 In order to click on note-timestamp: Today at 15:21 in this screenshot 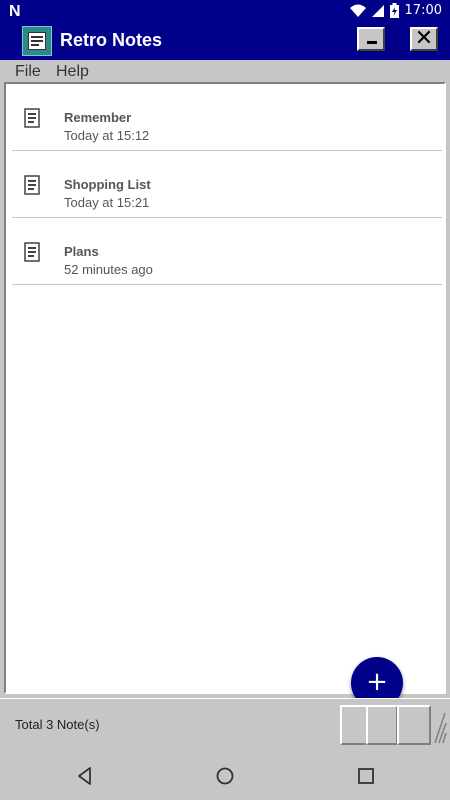, I will do `click(107, 202)`.